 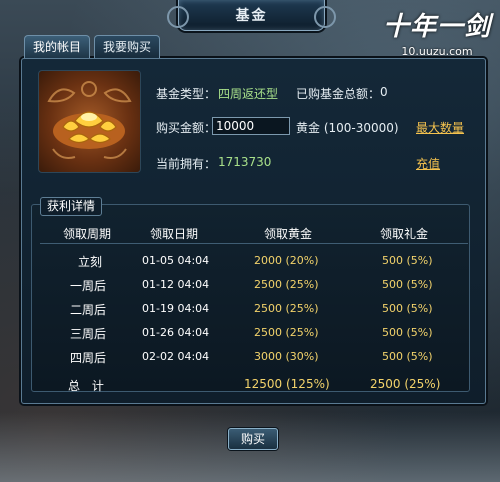 I want to click on row-date: 01-19 04:04, so click(x=176, y=308).